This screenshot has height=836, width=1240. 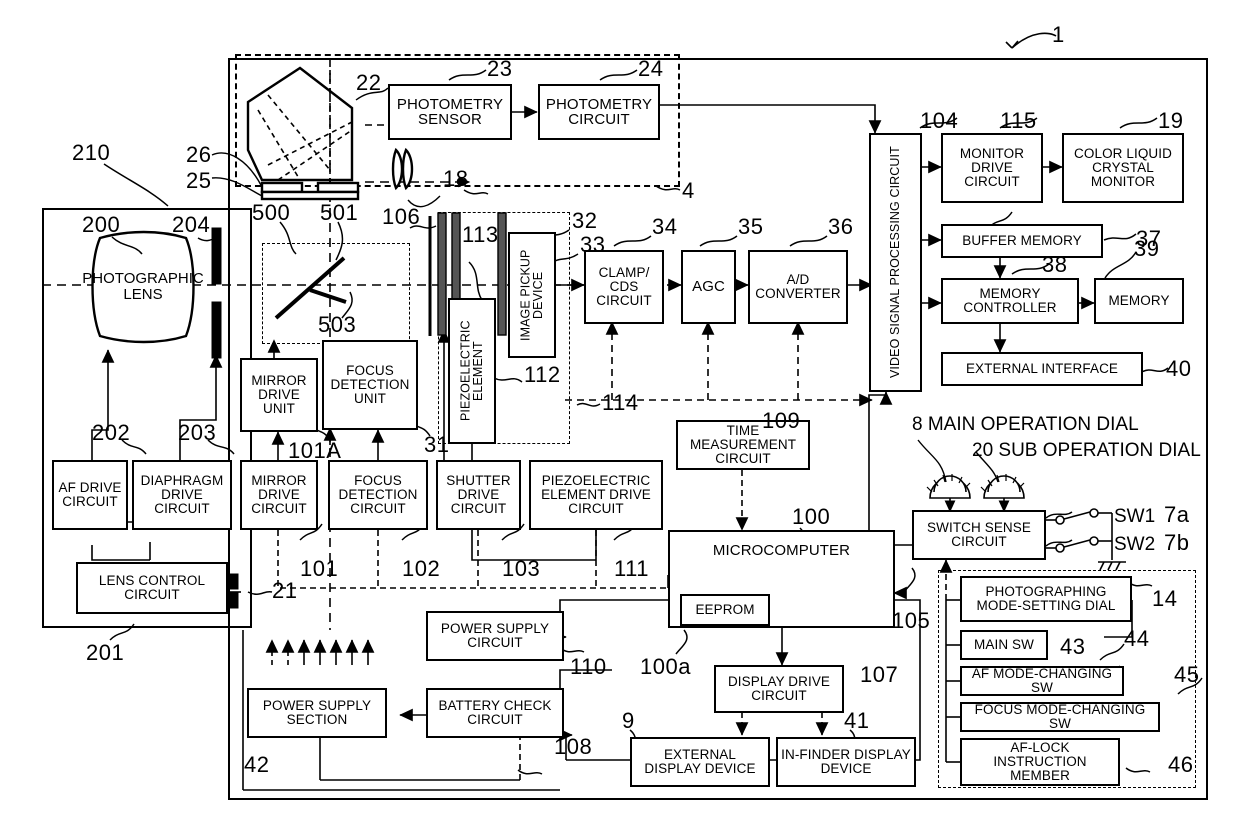 I want to click on photometry-circuit-block: PHOTOMETRY CIRCUIT, so click(x=599, y=112).